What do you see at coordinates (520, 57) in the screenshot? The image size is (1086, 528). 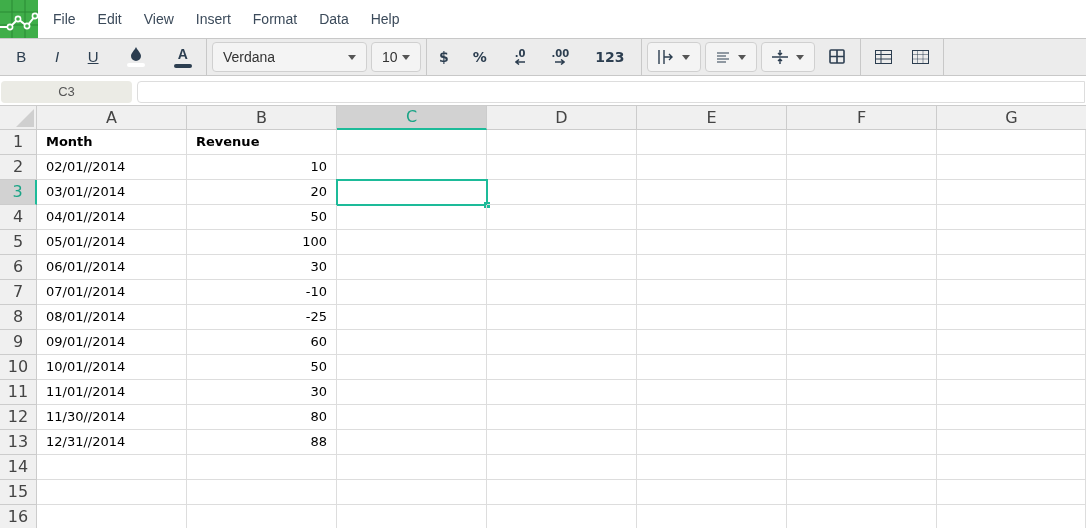 I see `decrease-decimals-button: .0` at bounding box center [520, 57].